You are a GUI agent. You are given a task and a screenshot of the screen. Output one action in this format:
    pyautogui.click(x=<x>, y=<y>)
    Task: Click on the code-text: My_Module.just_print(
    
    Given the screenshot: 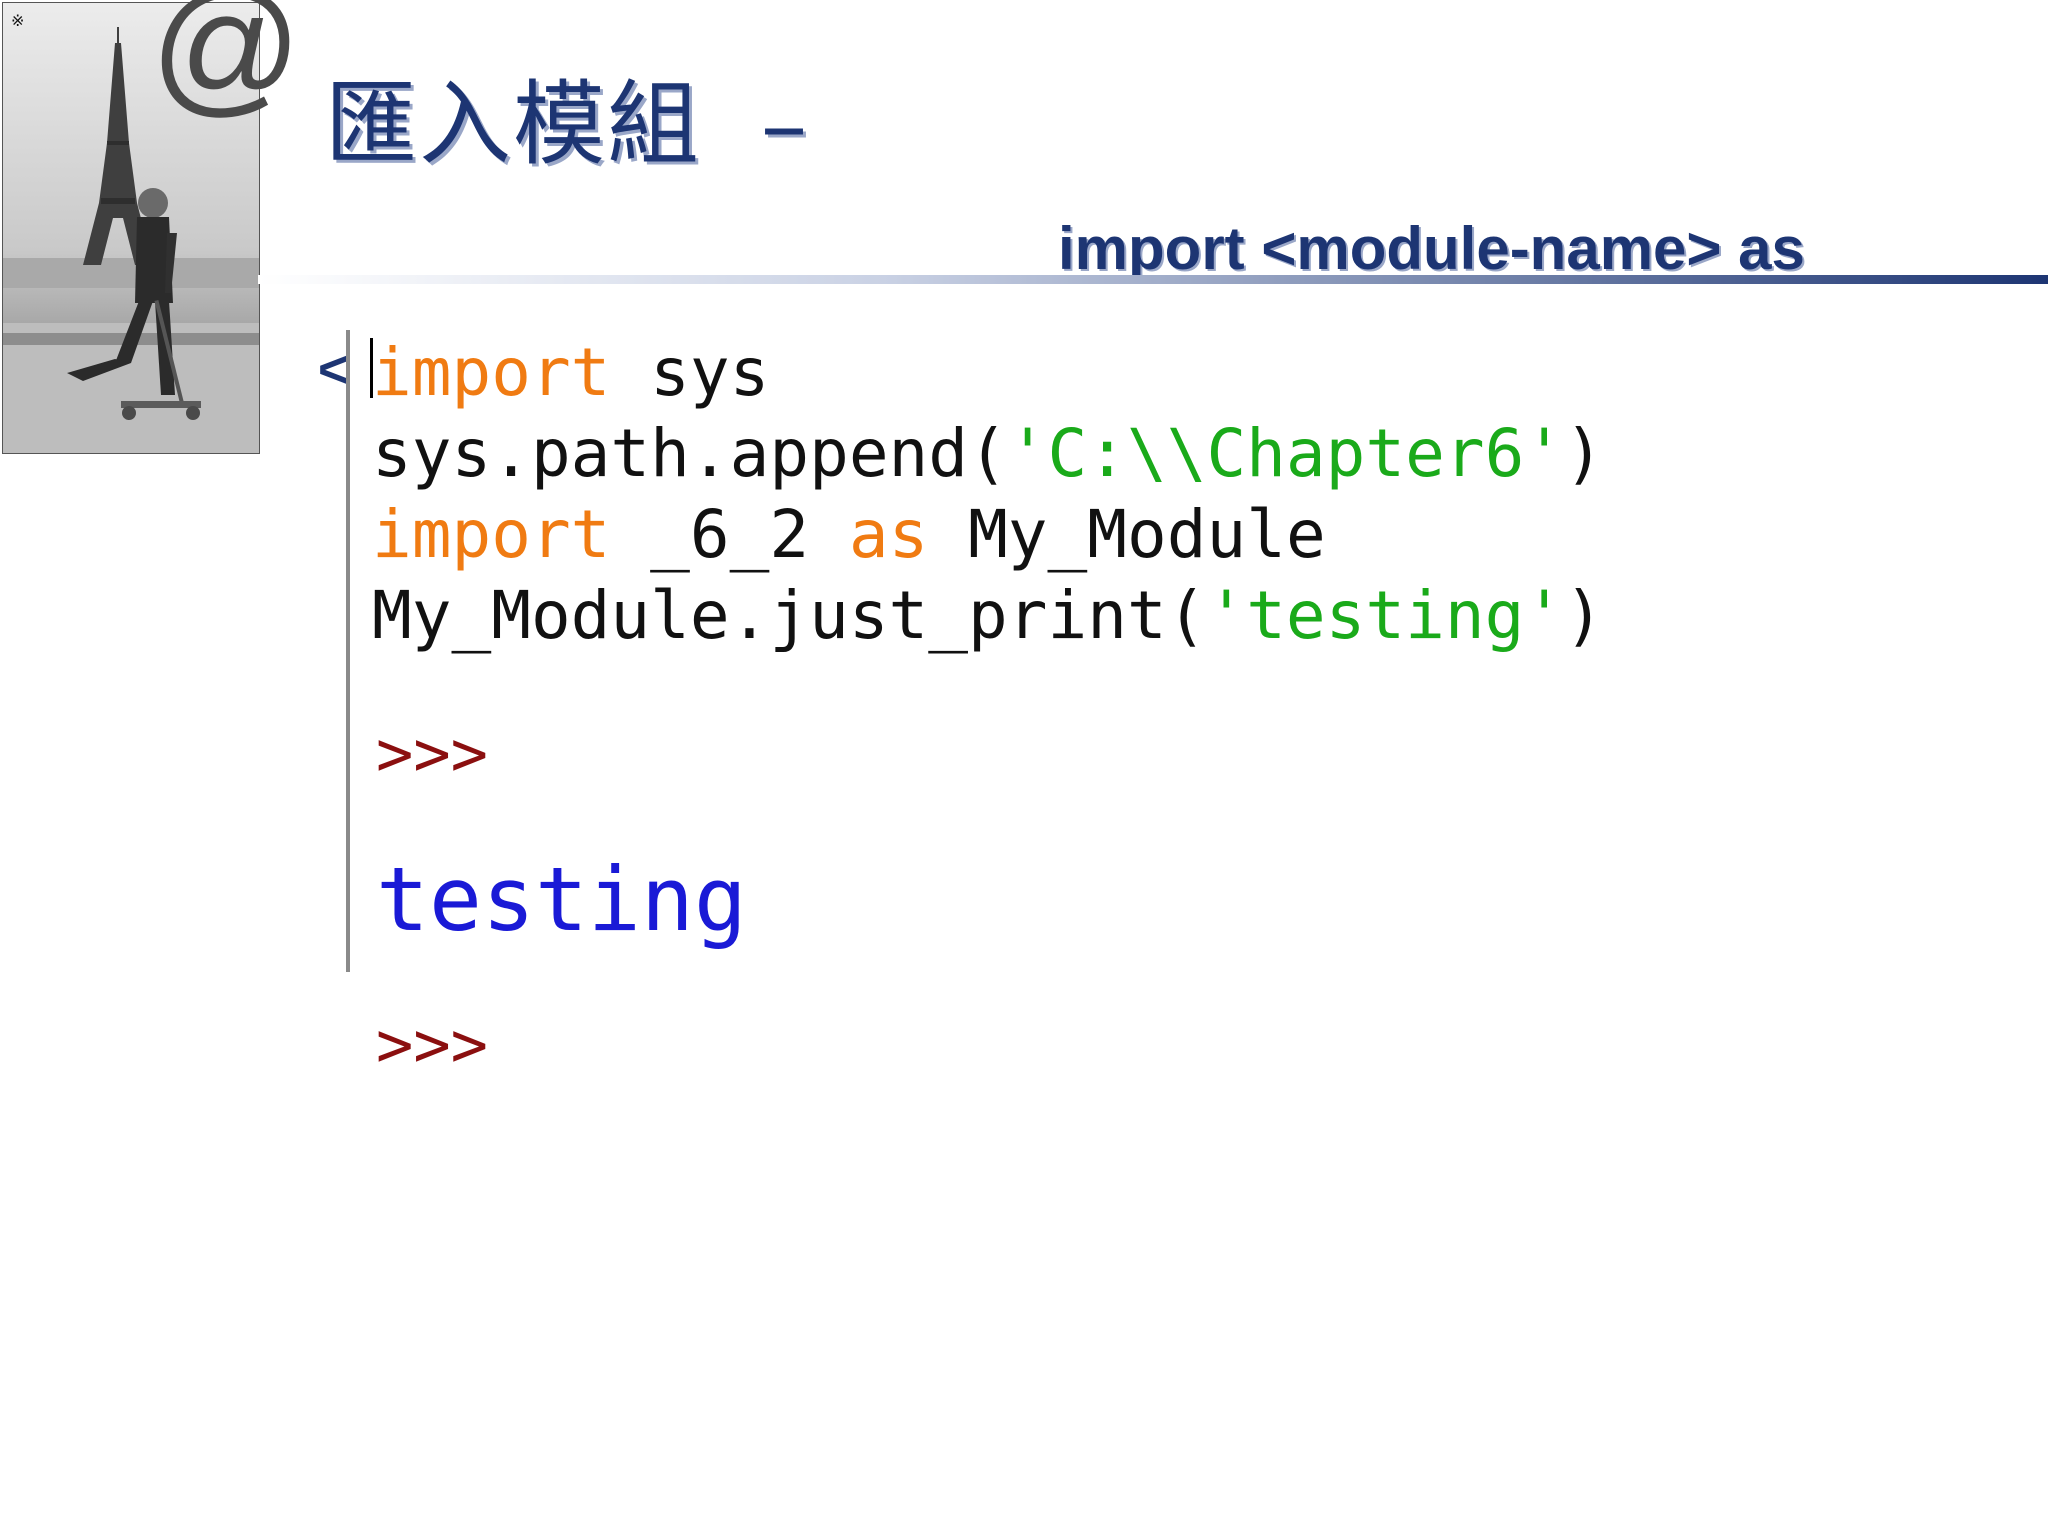 What is the action you would take?
    pyautogui.click(x=789, y=615)
    